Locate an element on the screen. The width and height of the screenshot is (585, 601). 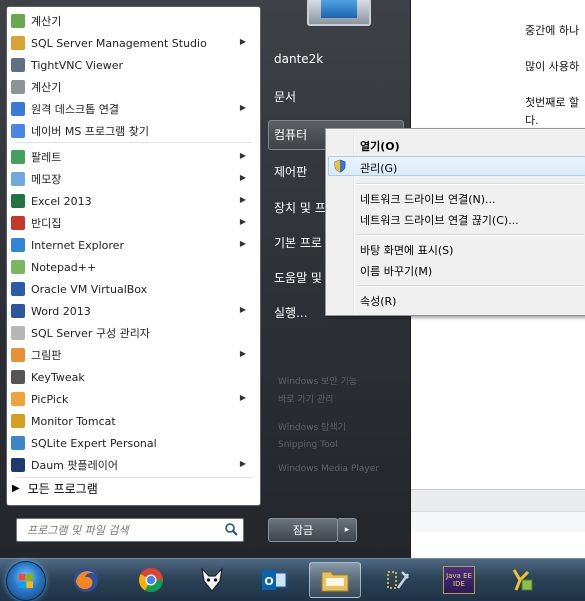
program-label: SQL Server Management Studio is located at coordinates (119, 43).